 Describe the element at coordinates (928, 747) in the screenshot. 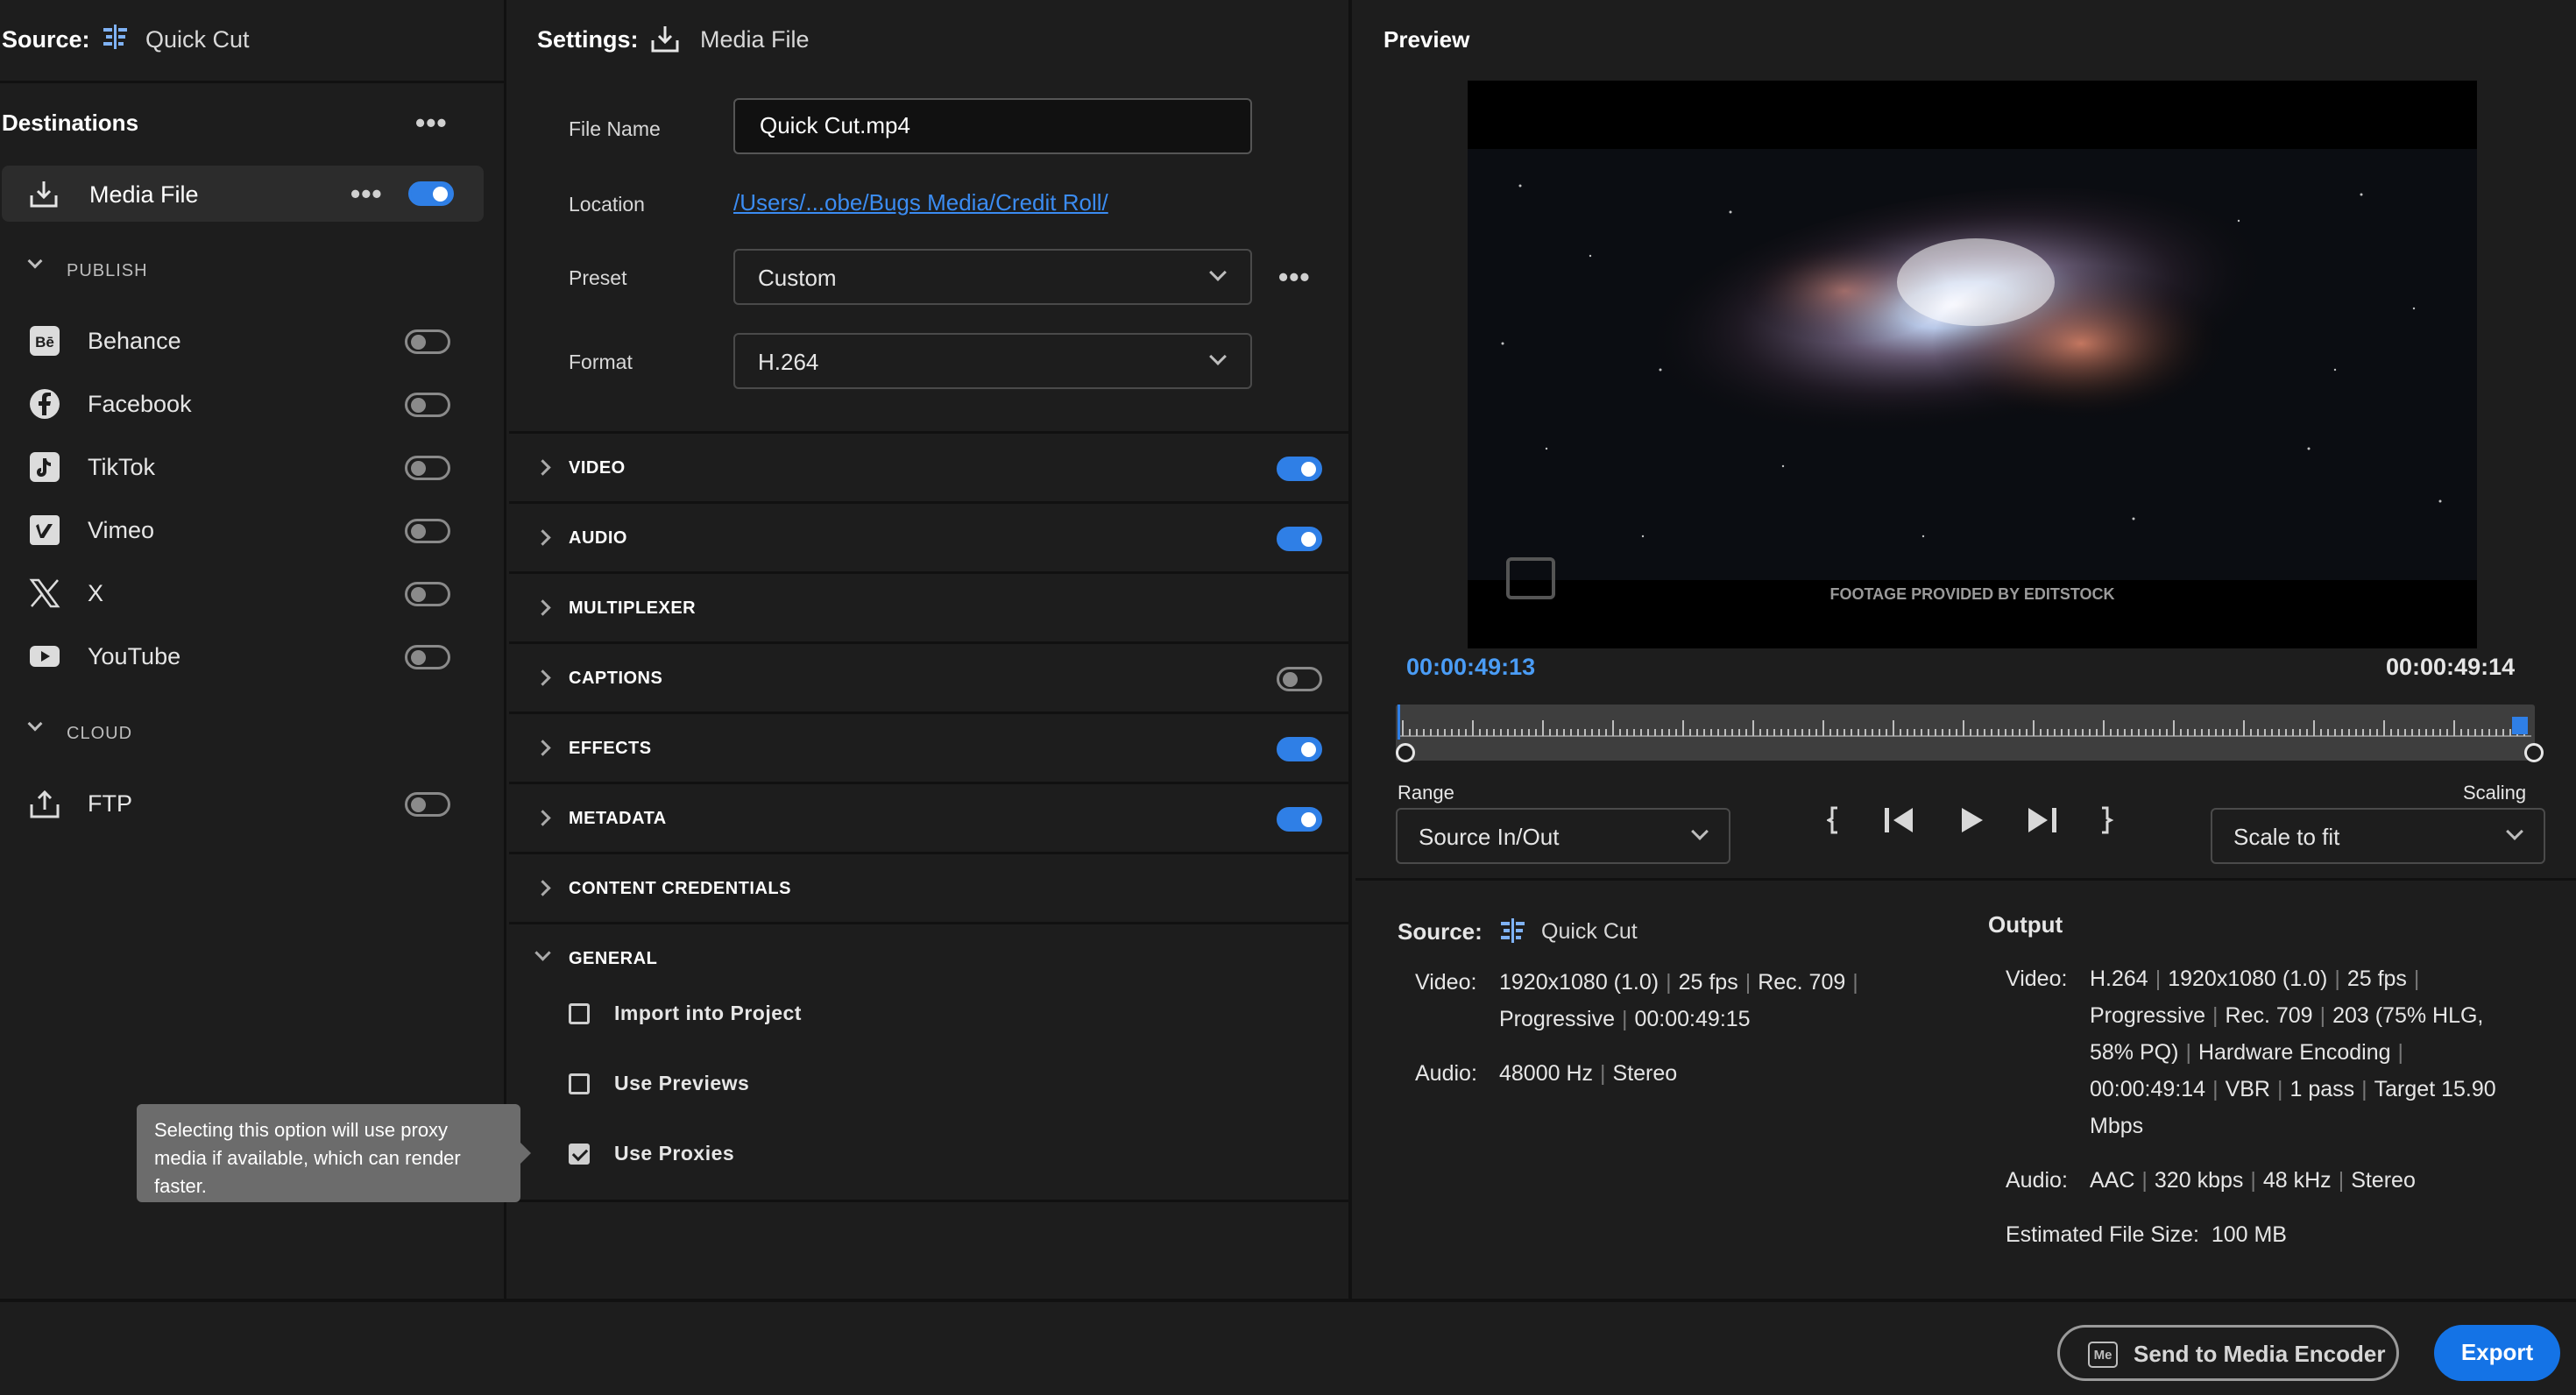

I see `section-effects: EFFECTS` at that location.